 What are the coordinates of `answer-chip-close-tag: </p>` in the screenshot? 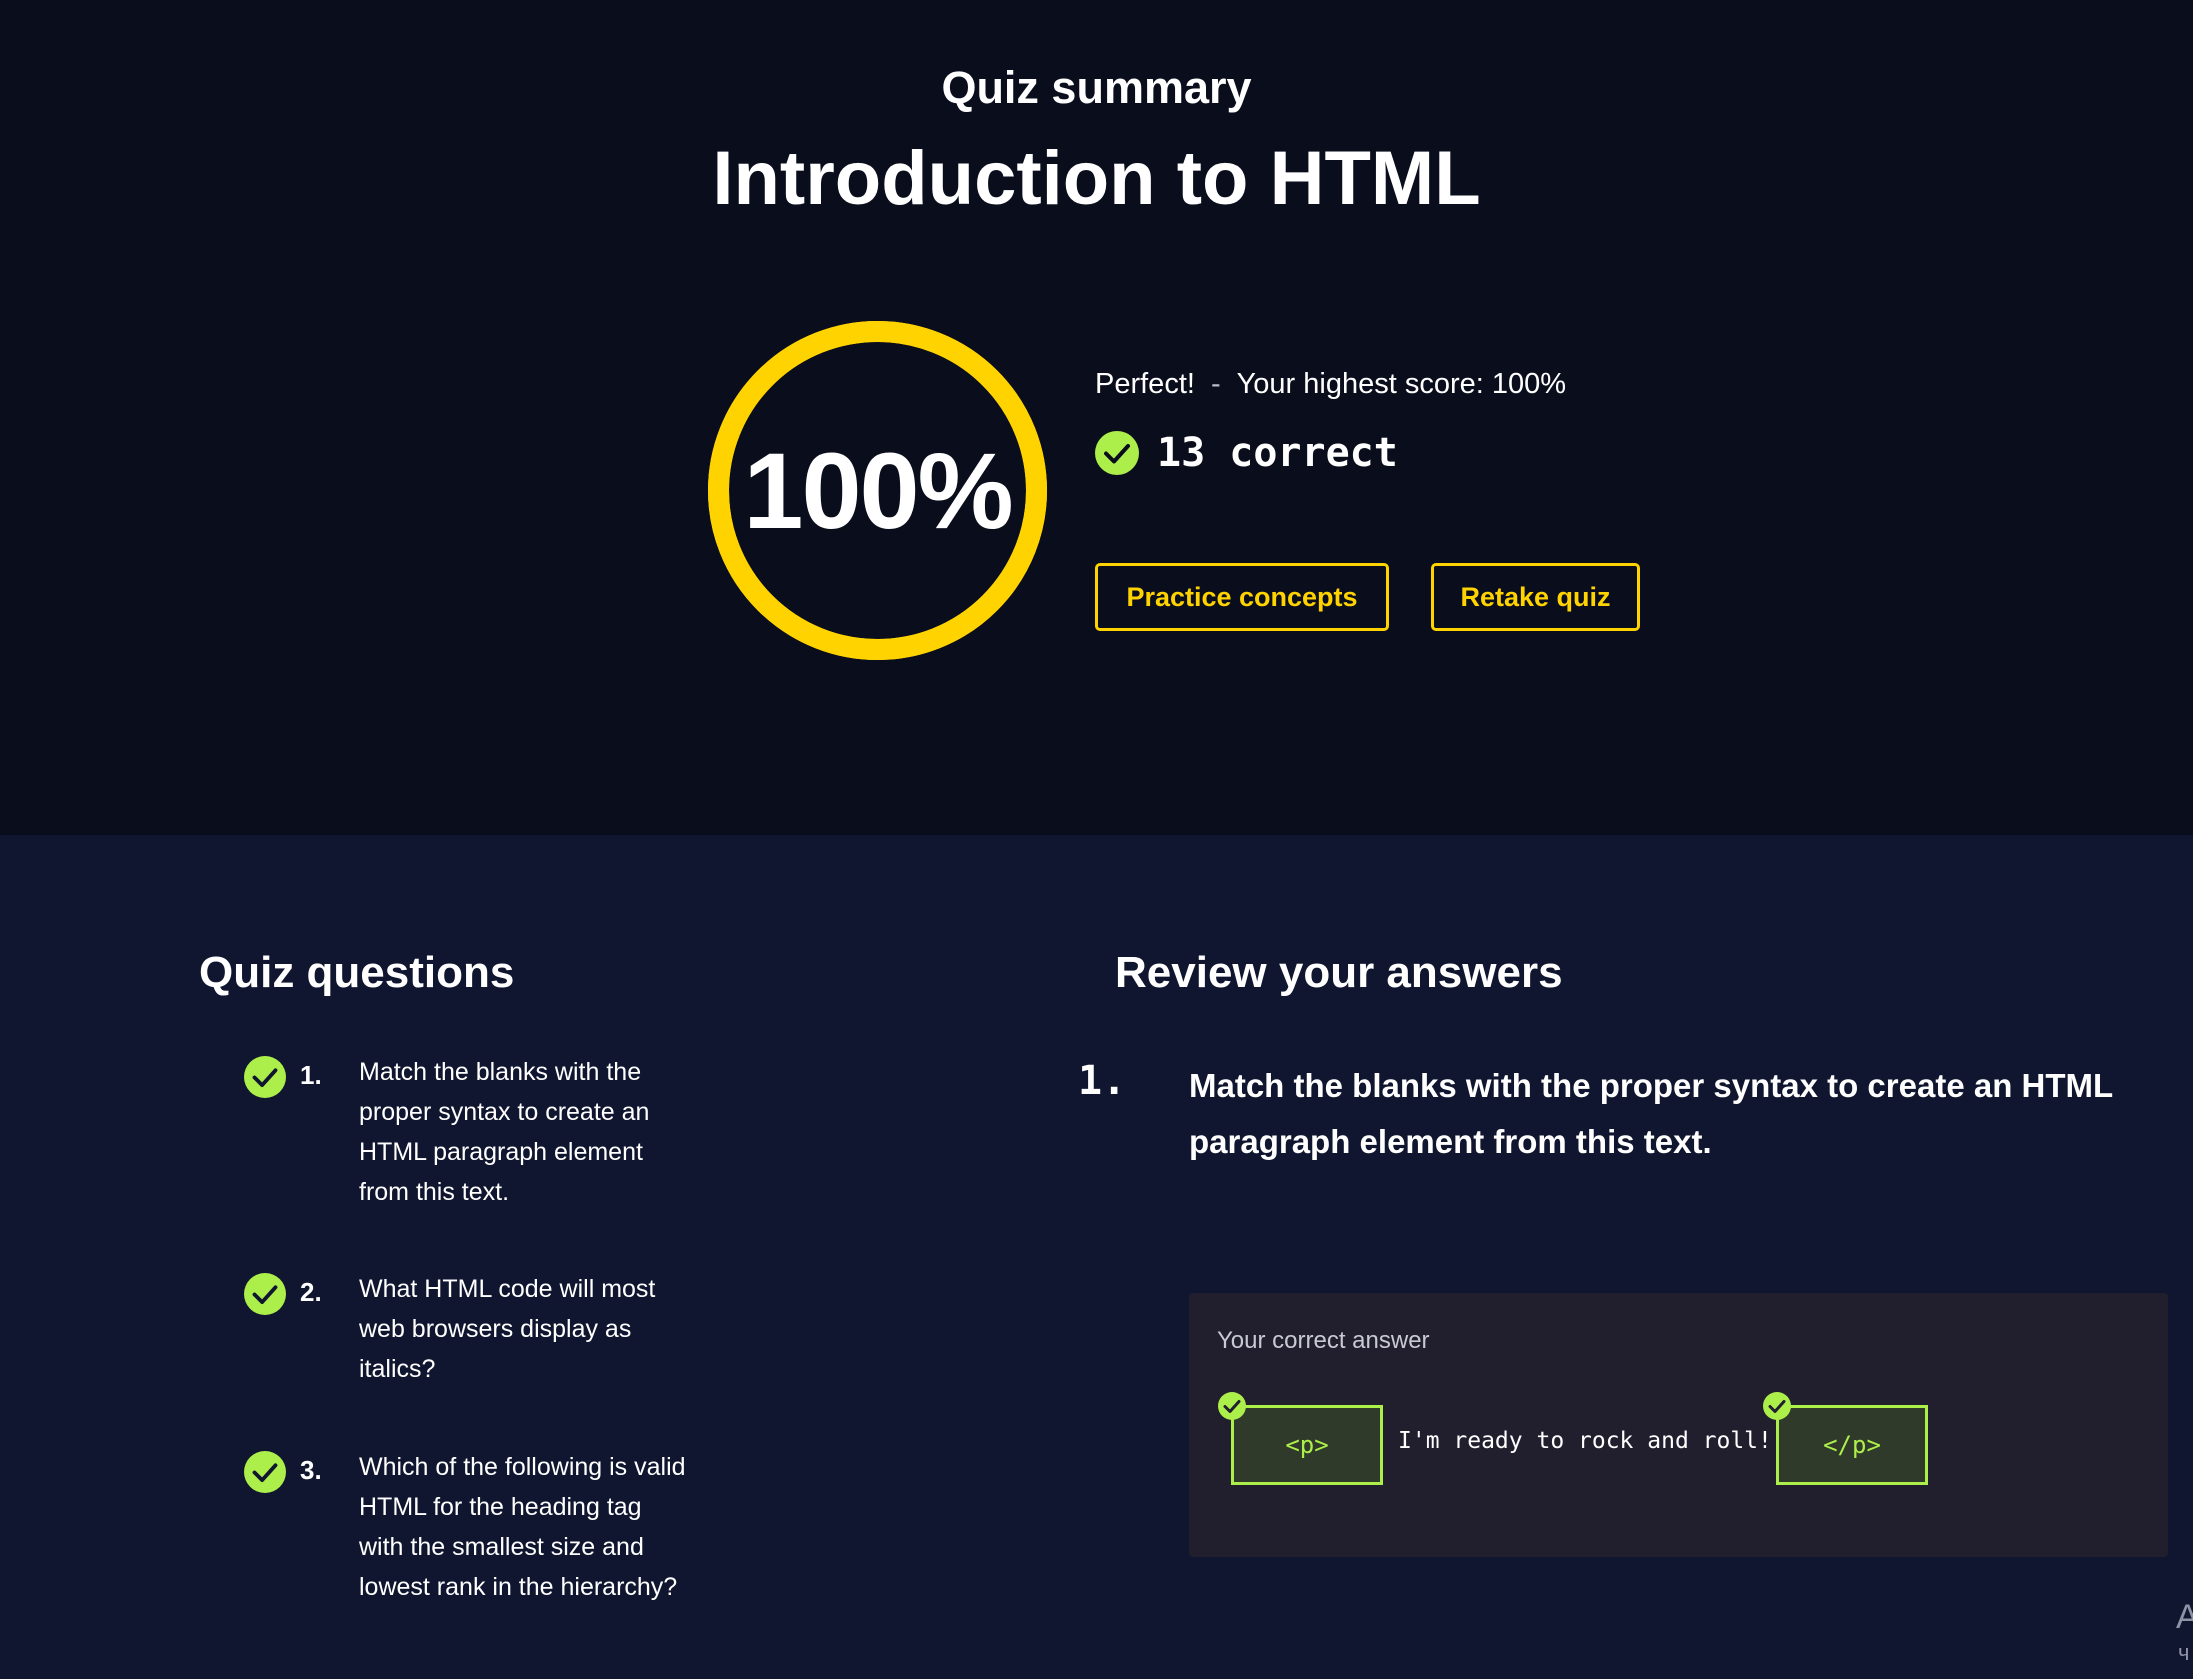 It's located at (1852, 1445).